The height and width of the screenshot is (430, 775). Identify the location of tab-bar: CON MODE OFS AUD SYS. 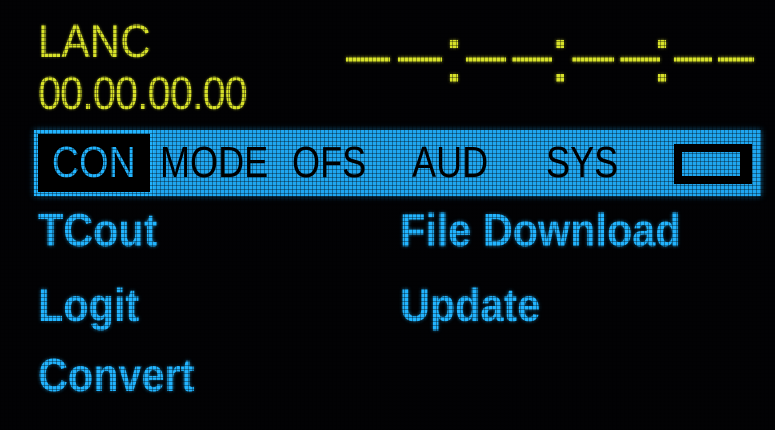
(397, 163).